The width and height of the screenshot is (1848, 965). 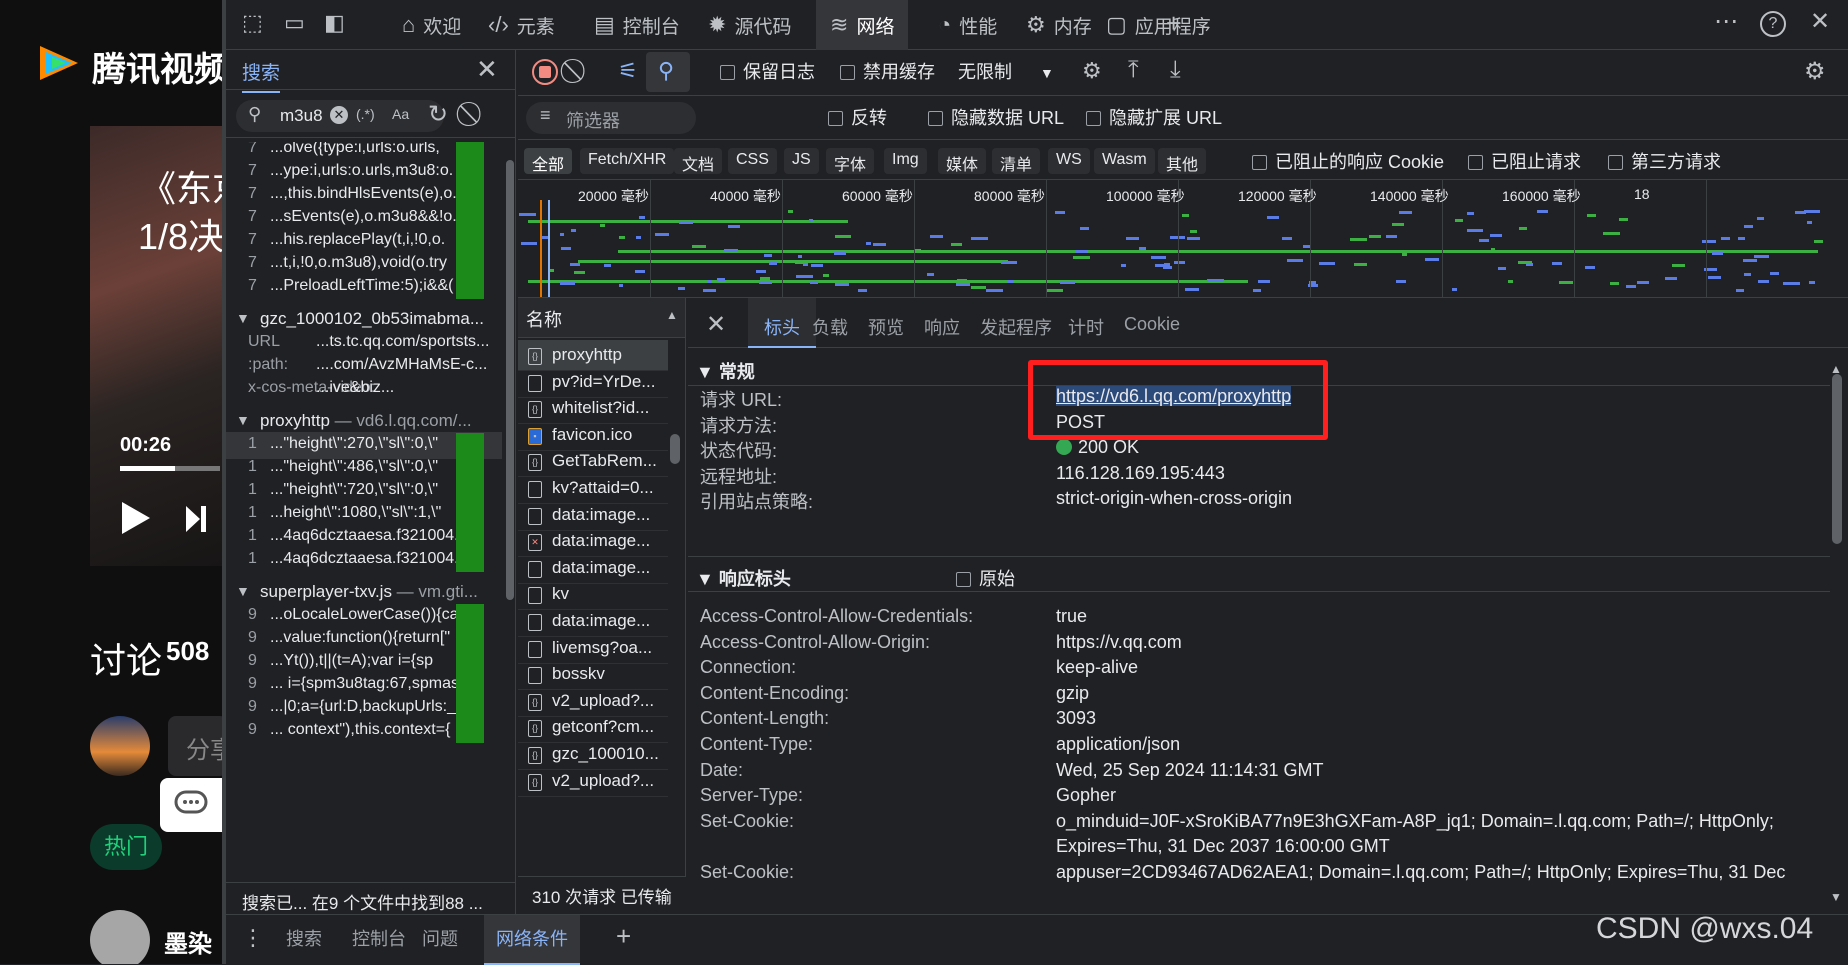 What do you see at coordinates (532, 940) in the screenshot?
I see `drawer-tab: 网络条件` at bounding box center [532, 940].